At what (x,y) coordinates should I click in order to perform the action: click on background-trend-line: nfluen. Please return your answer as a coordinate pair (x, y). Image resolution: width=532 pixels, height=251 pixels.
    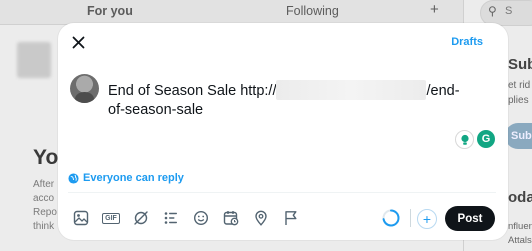
    Looking at the image, I should click on (520, 226).